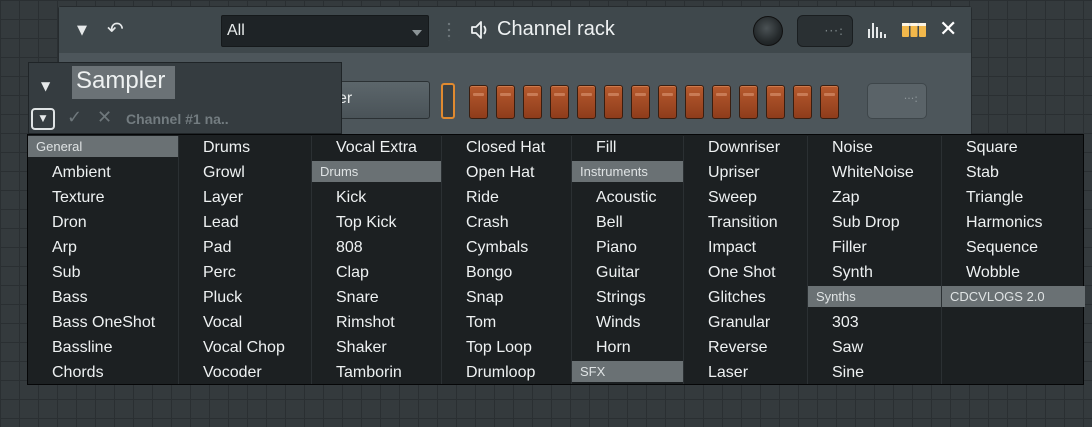 The height and width of the screenshot is (427, 1092). I want to click on menu-item: Guitar, so click(627, 273).